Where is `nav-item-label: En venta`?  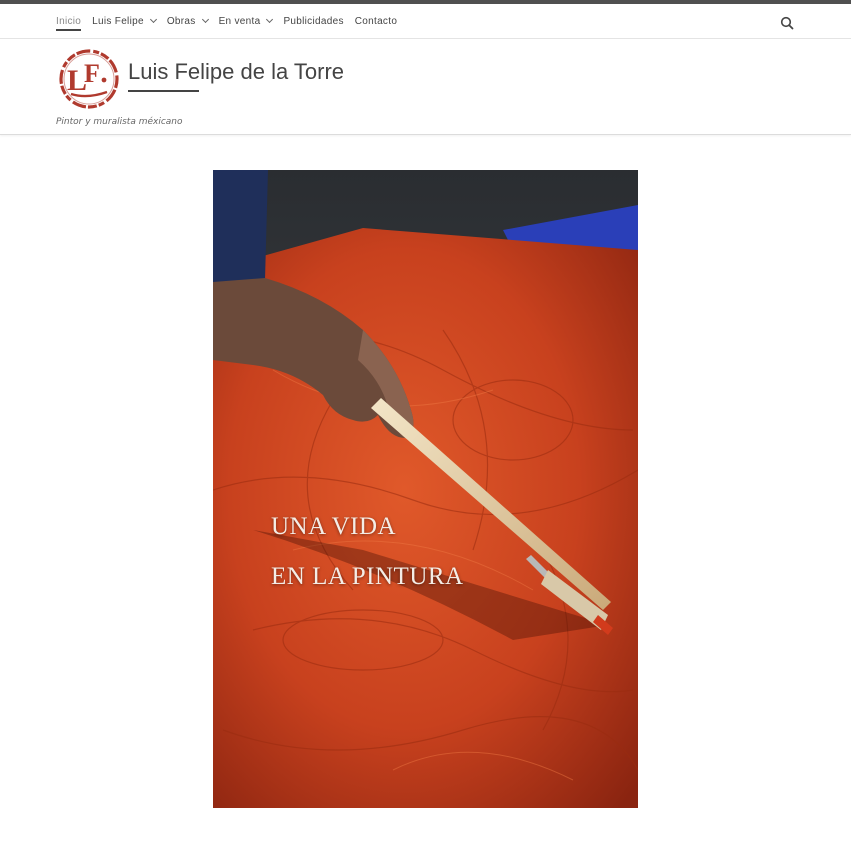 nav-item-label: En venta is located at coordinates (239, 21).